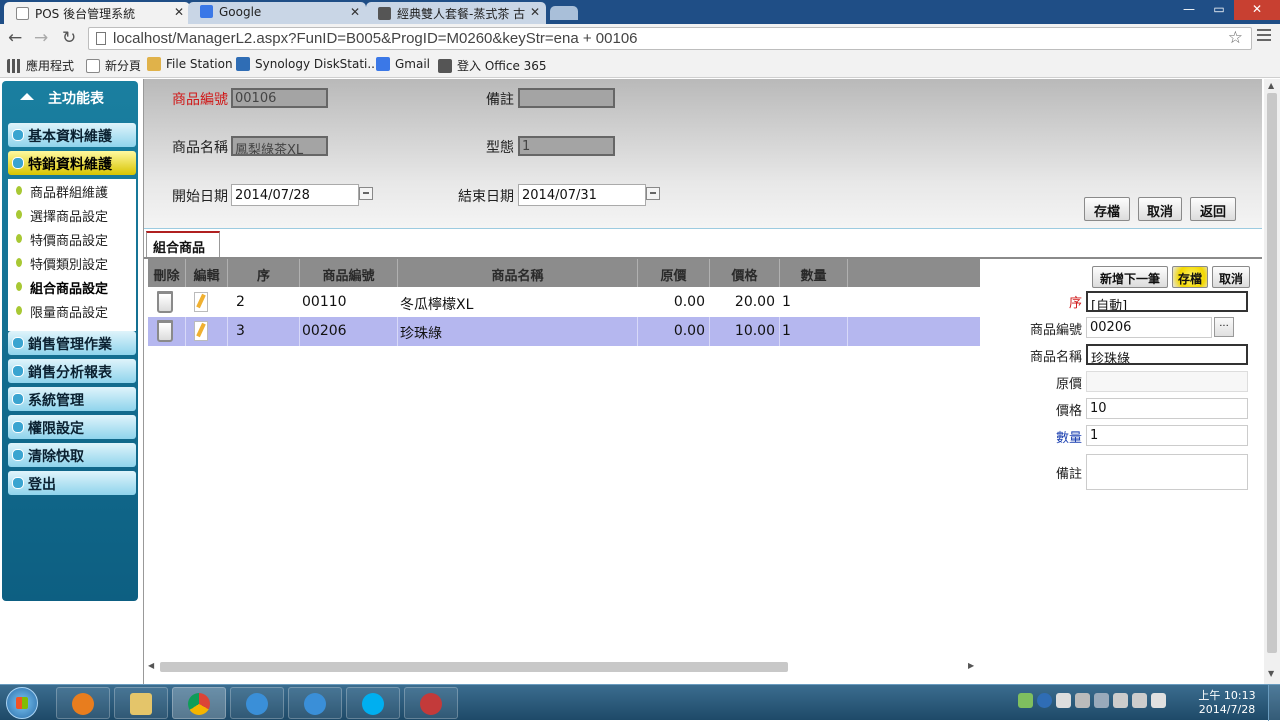 Image resolution: width=1280 pixels, height=721 pixels. Describe the element at coordinates (1158, 700) in the screenshot. I see `flag-icon` at that location.